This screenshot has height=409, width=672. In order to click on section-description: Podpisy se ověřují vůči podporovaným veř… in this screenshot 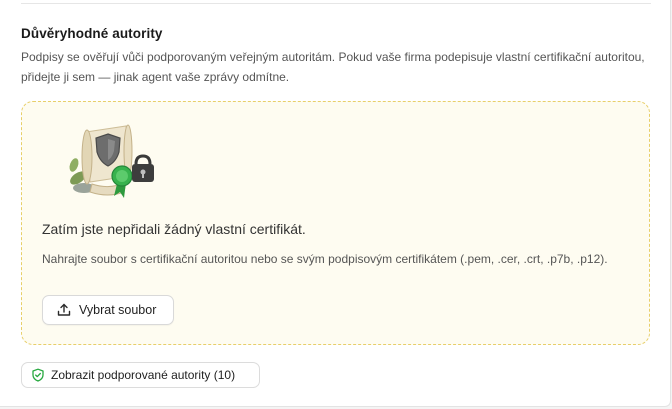, I will do `click(333, 67)`.